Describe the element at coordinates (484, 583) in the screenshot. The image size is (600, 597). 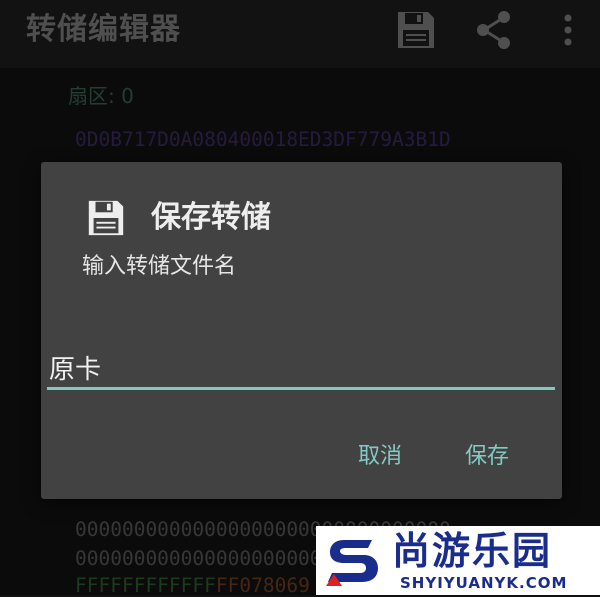
I see `watermark-text-en: SHYIYUANYK.COM` at that location.